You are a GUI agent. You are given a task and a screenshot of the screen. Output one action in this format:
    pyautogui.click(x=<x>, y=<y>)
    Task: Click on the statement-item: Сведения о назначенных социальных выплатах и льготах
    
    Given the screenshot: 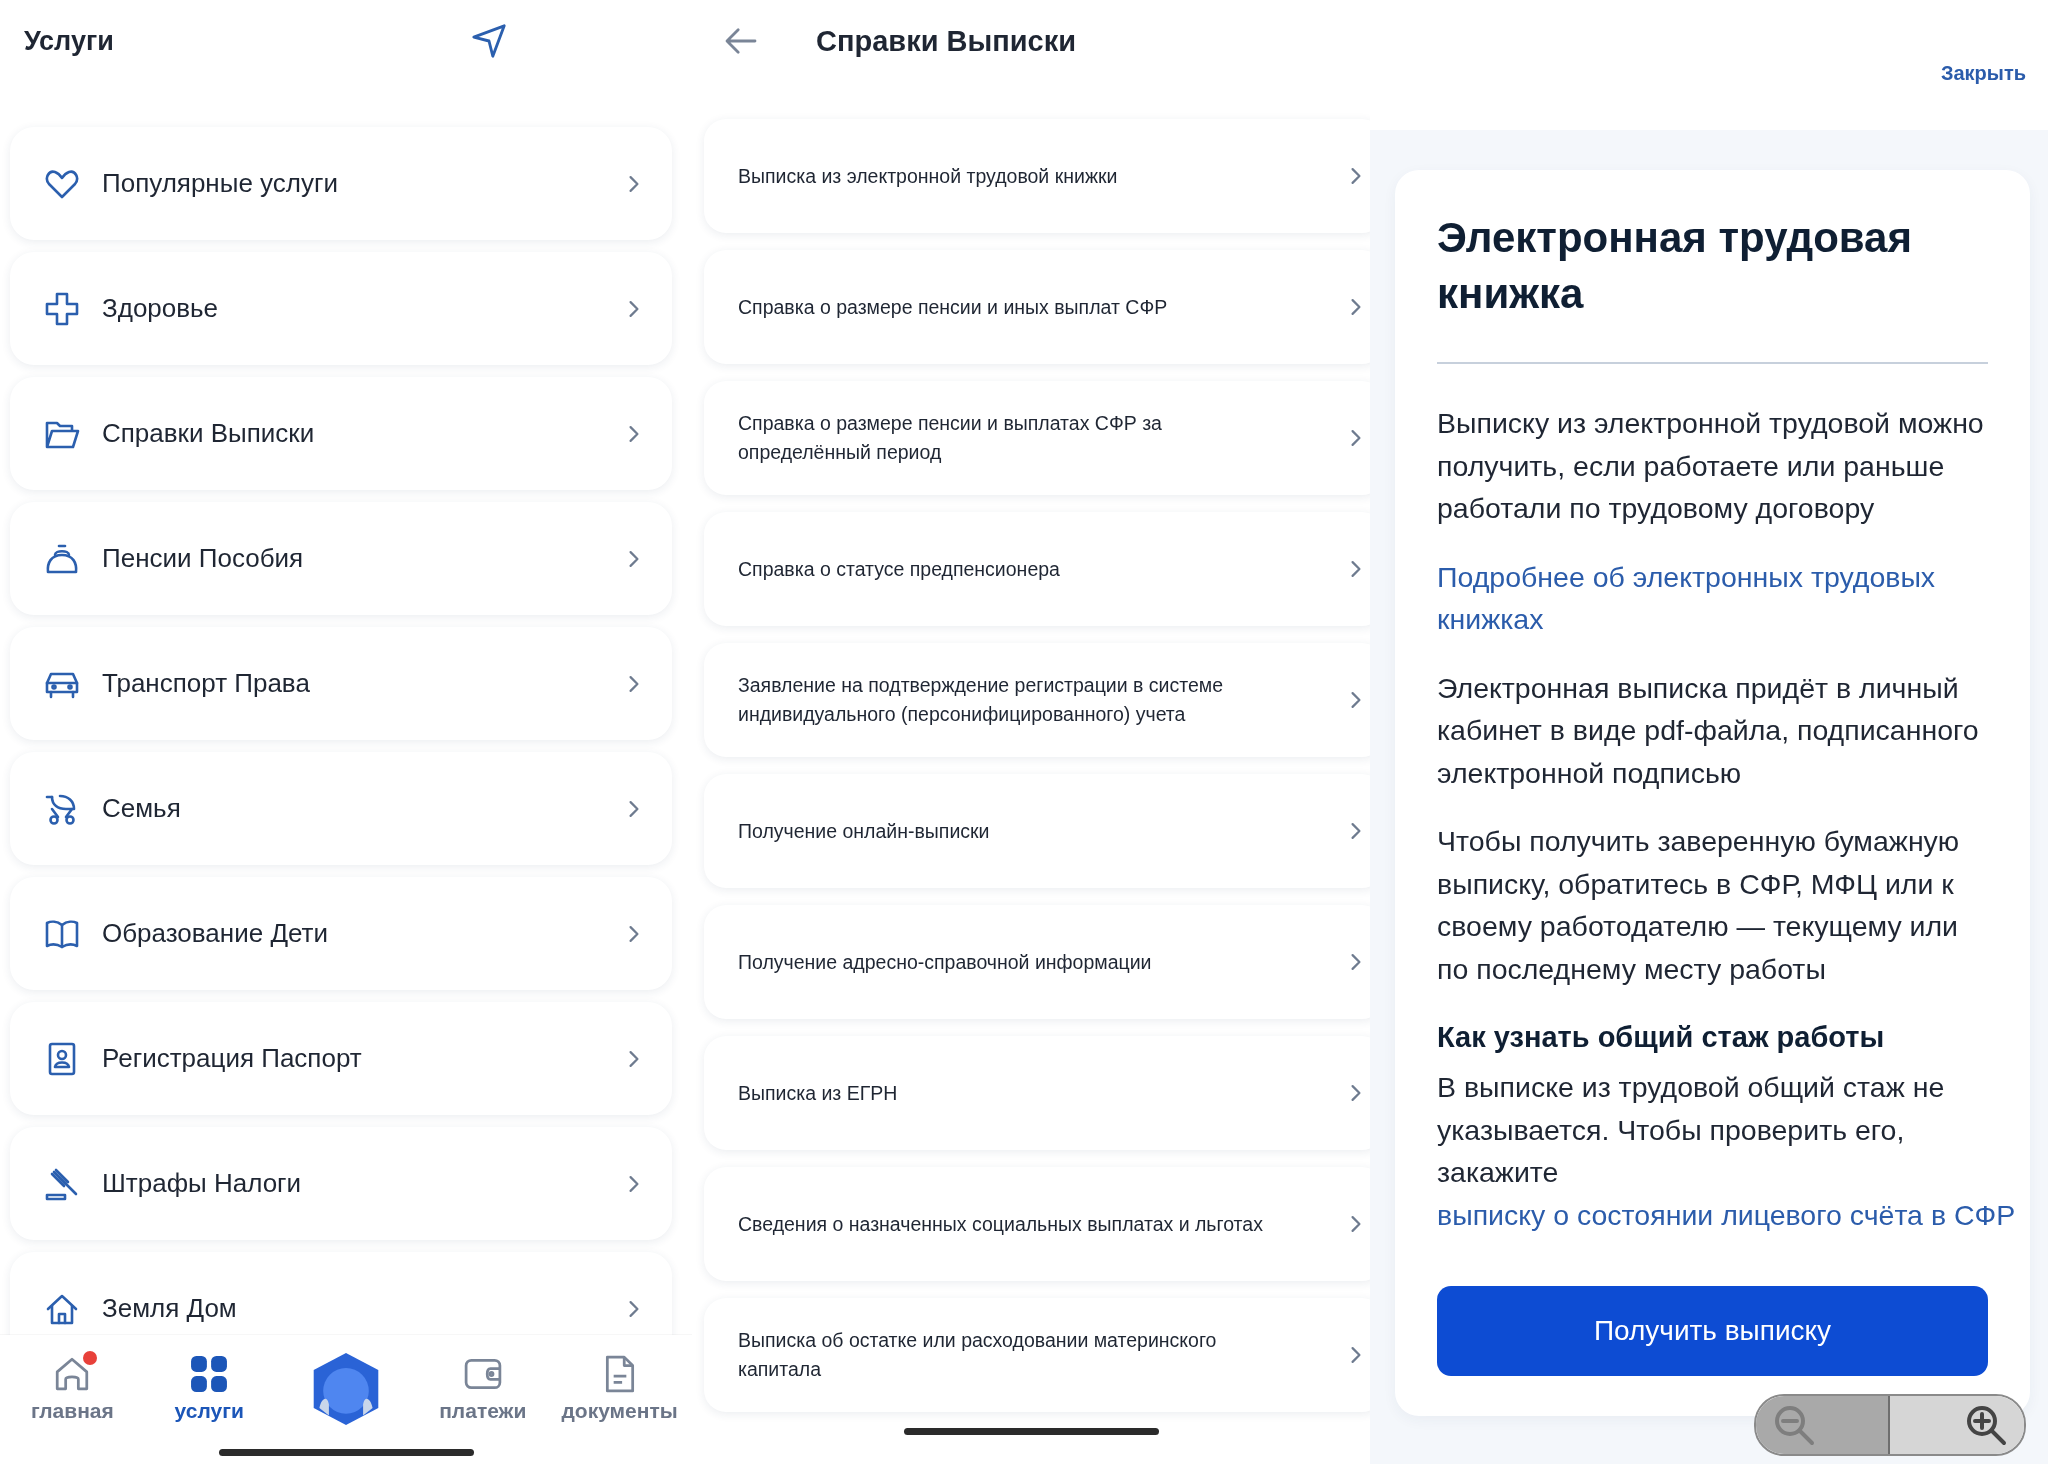 What is the action you would take?
    pyautogui.click(x=1037, y=1224)
    